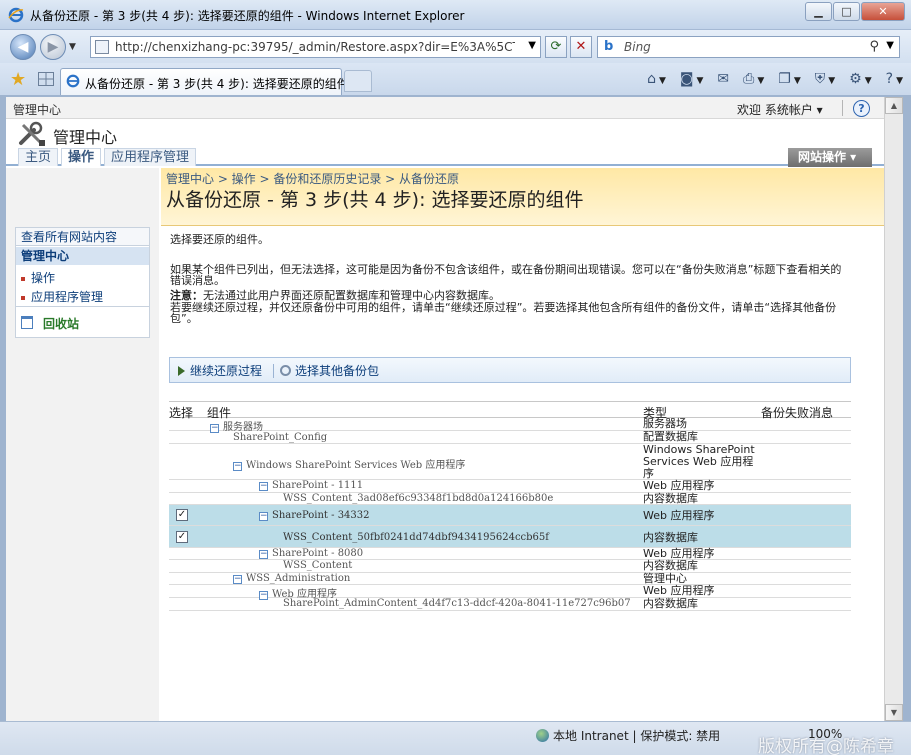  What do you see at coordinates (37, 109) in the screenshot?
I see `site-breadcrumb: 管理中心` at bounding box center [37, 109].